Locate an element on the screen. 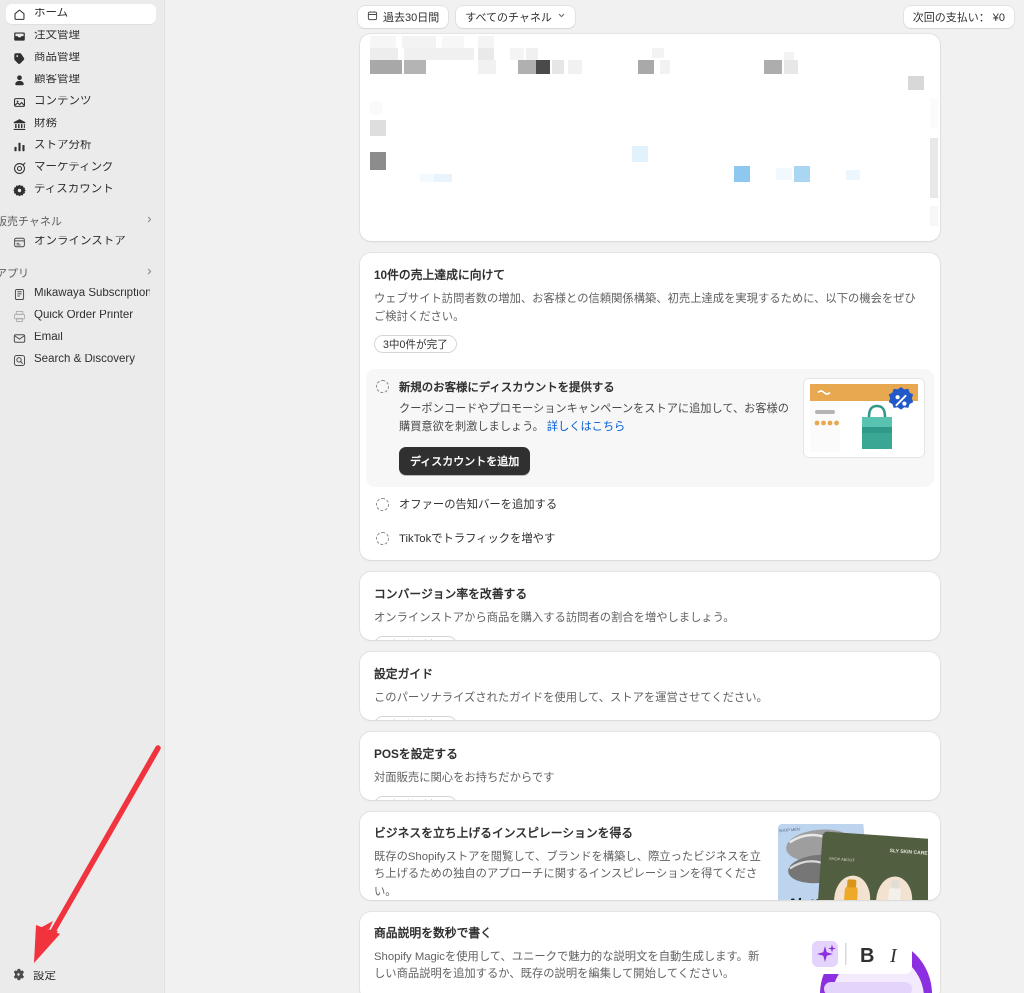 This screenshot has width=1024, height=993. sidebar-section-1-item-0: Mikawaya Subscription is located at coordinates (81, 294).